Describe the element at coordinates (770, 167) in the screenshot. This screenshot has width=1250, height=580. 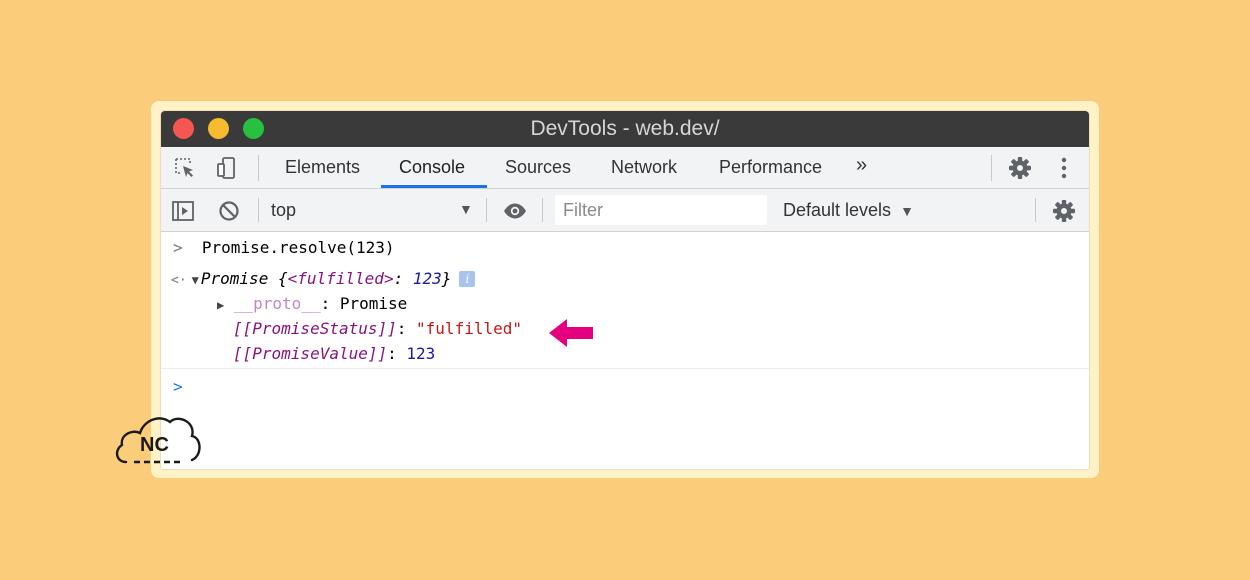
I see `tab-performance: Performance` at that location.